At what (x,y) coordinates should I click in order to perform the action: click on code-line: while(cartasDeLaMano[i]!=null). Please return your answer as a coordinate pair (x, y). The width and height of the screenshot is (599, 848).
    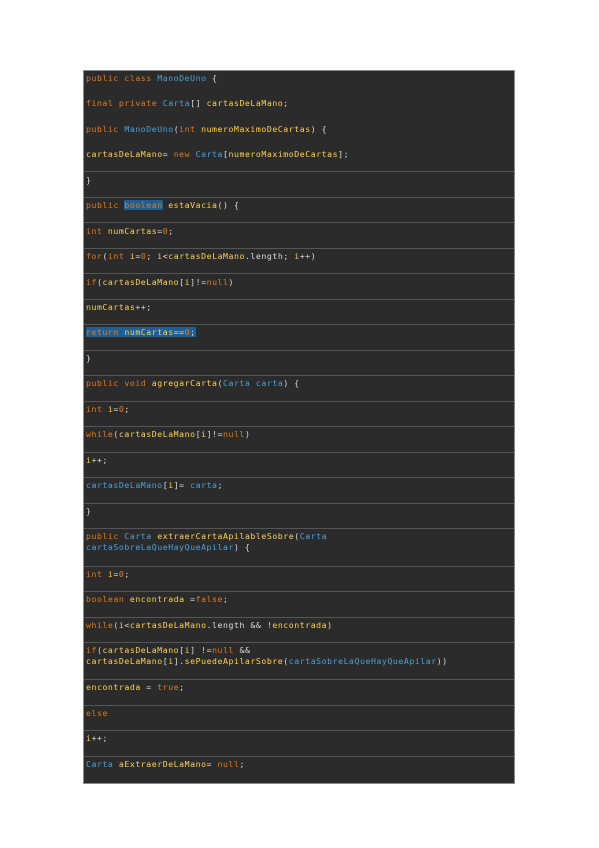
    Looking at the image, I should click on (299, 434).